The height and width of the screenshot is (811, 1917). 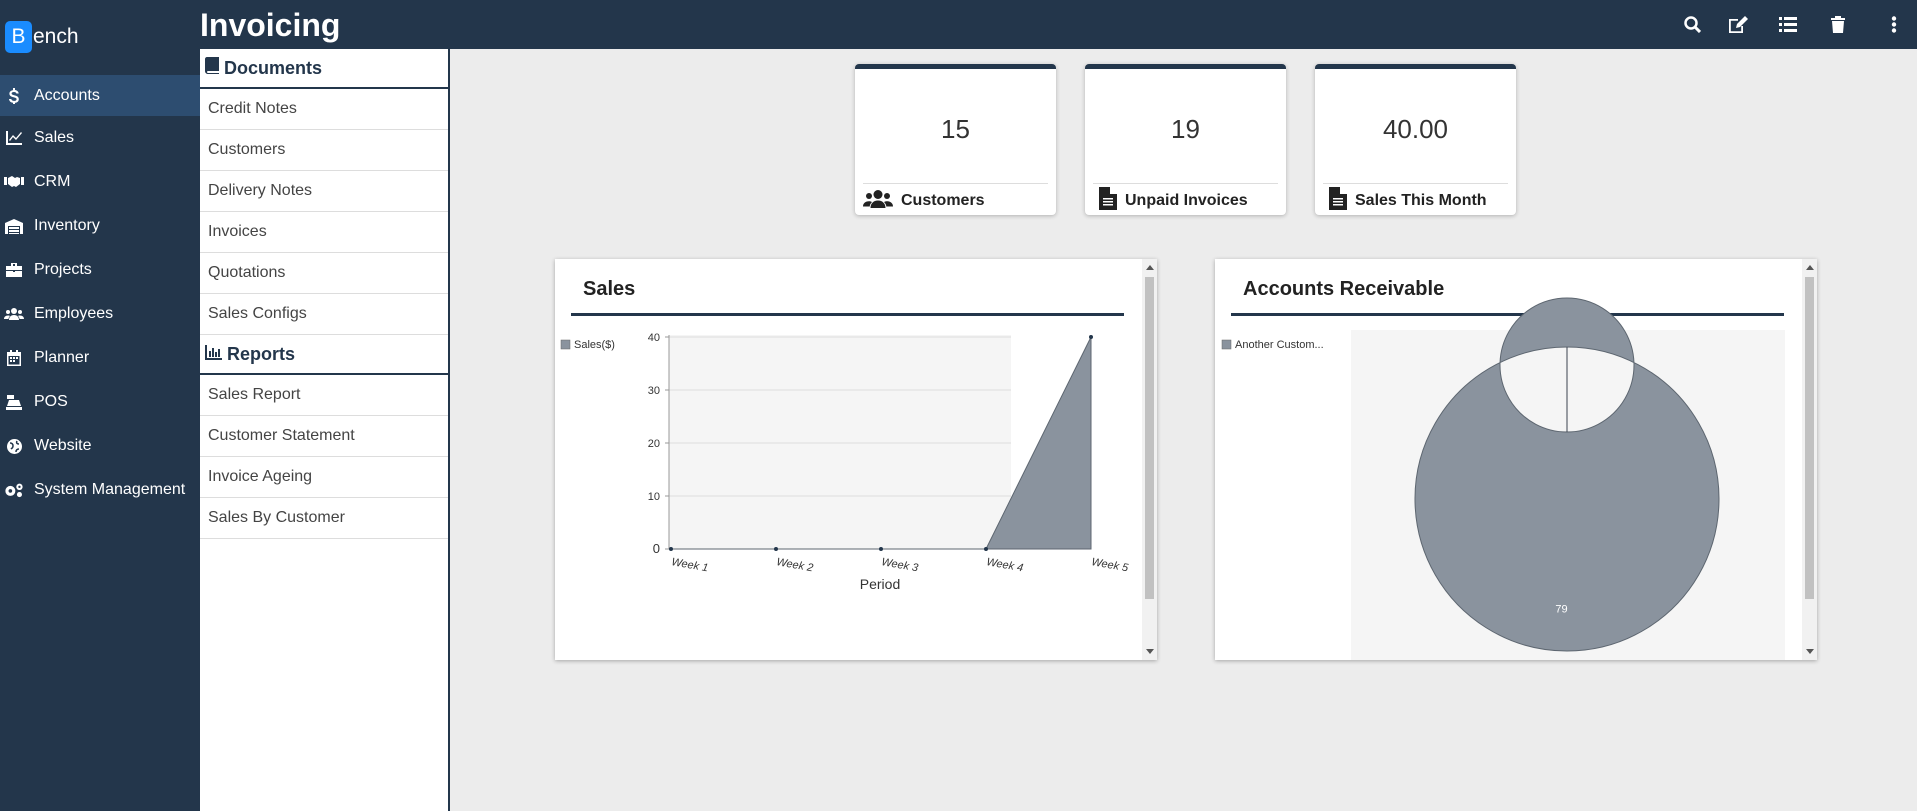 What do you see at coordinates (324, 436) in the screenshot?
I see `submenu-item-customer-statement: Customer Statement` at bounding box center [324, 436].